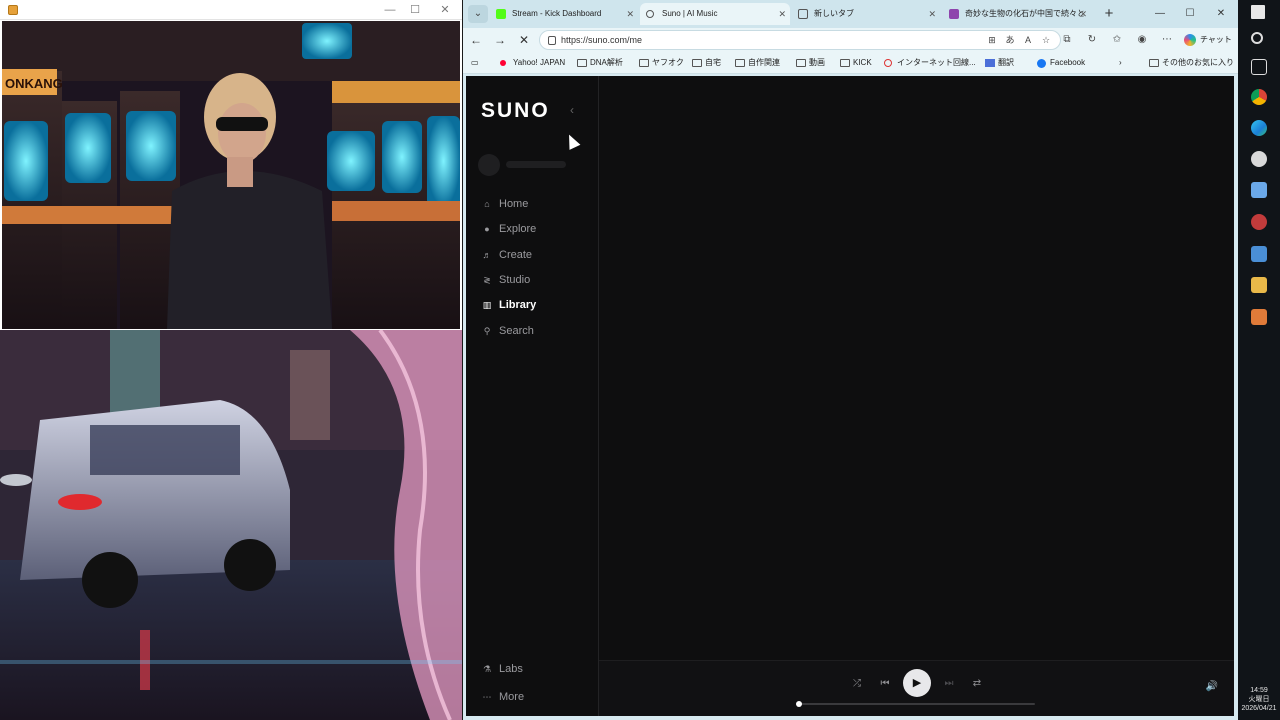 Image resolution: width=1280 pixels, height=720 pixels. What do you see at coordinates (1120, 63) in the screenshot?
I see `bookmarks-overflow-icon: ›` at bounding box center [1120, 63].